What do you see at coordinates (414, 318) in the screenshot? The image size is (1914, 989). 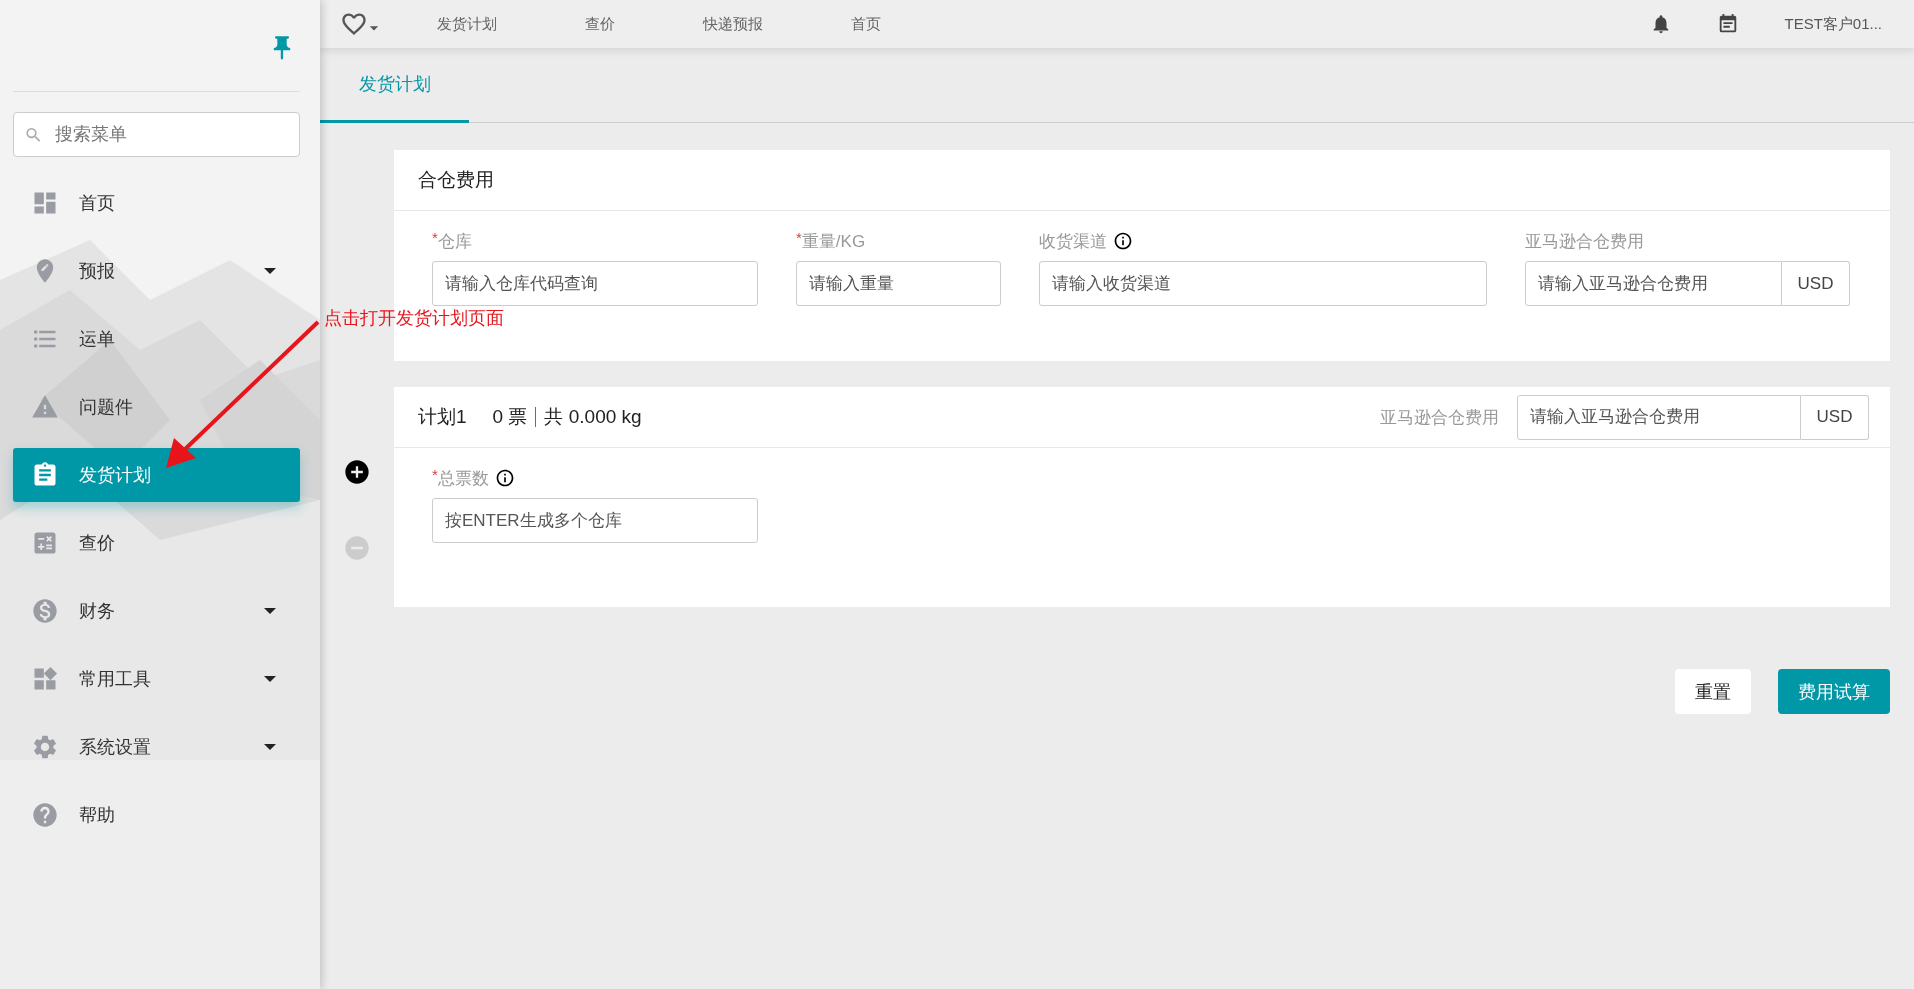 I see `annotation-text: 点击打开发货计划页面` at bounding box center [414, 318].